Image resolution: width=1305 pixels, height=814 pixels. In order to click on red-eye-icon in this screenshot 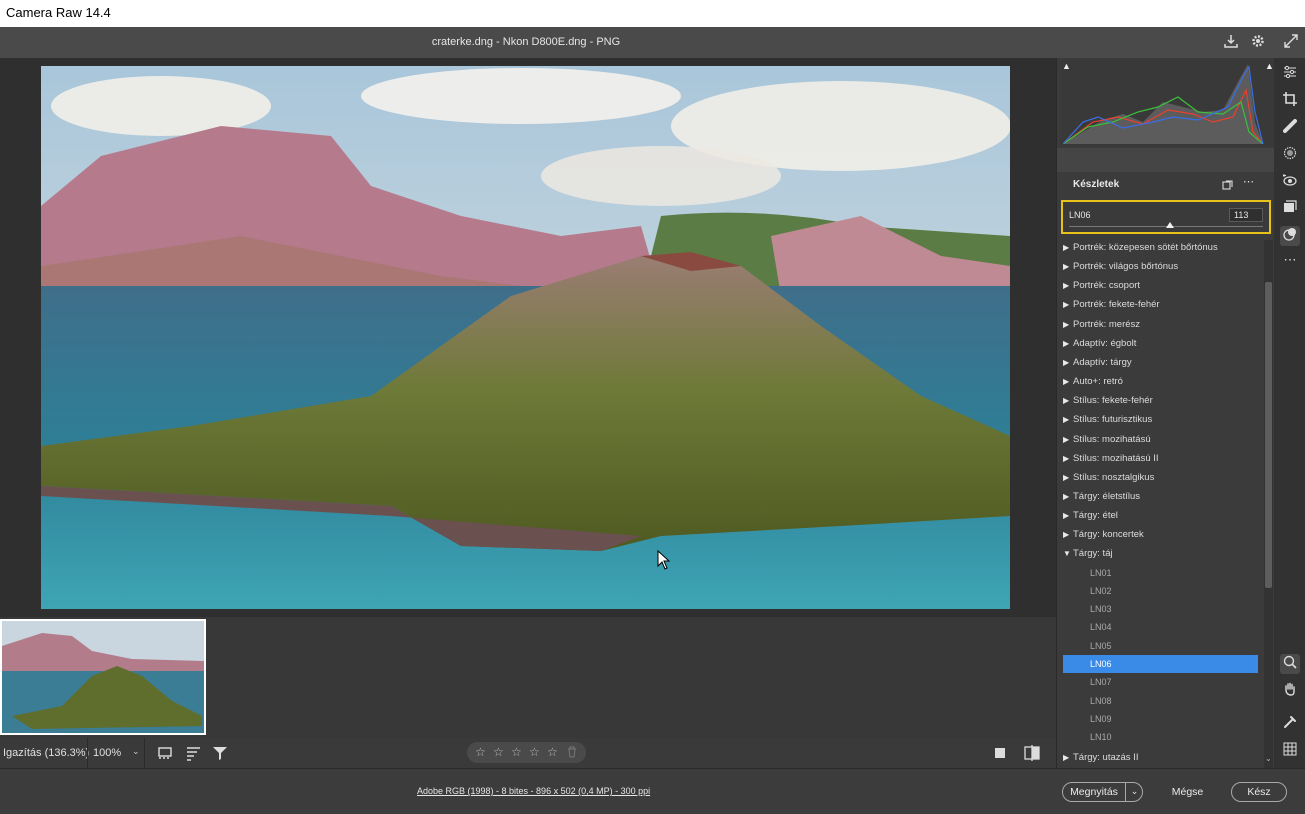, I will do `click(1290, 182)`.